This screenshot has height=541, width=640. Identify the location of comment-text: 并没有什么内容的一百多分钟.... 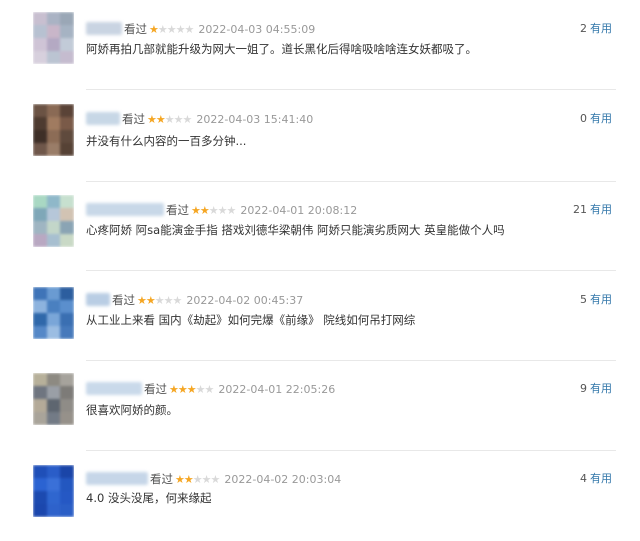
(166, 141).